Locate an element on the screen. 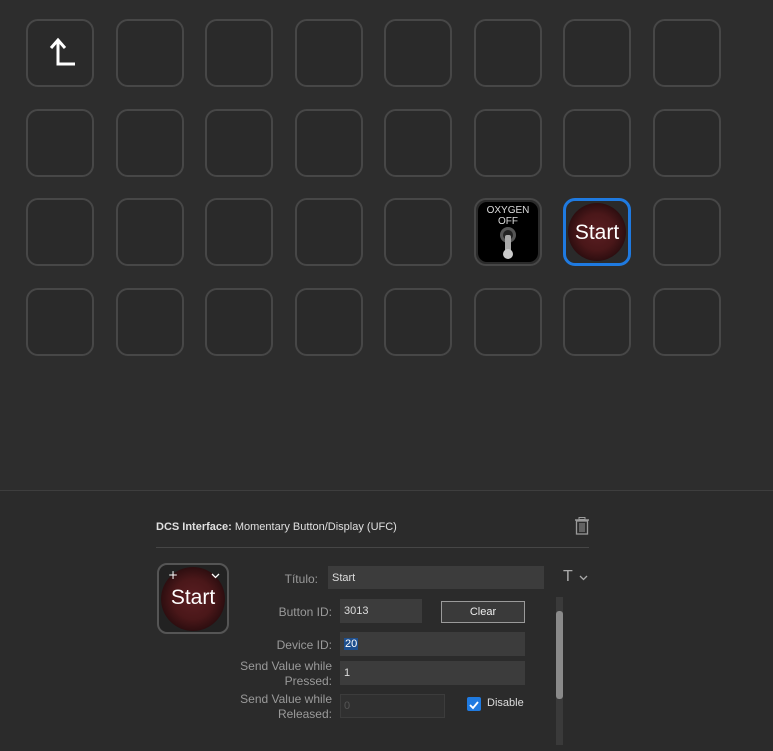 Image resolution: width=773 pixels, height=751 pixels. send-released-label: Send Value while Released: is located at coordinates (282, 707).